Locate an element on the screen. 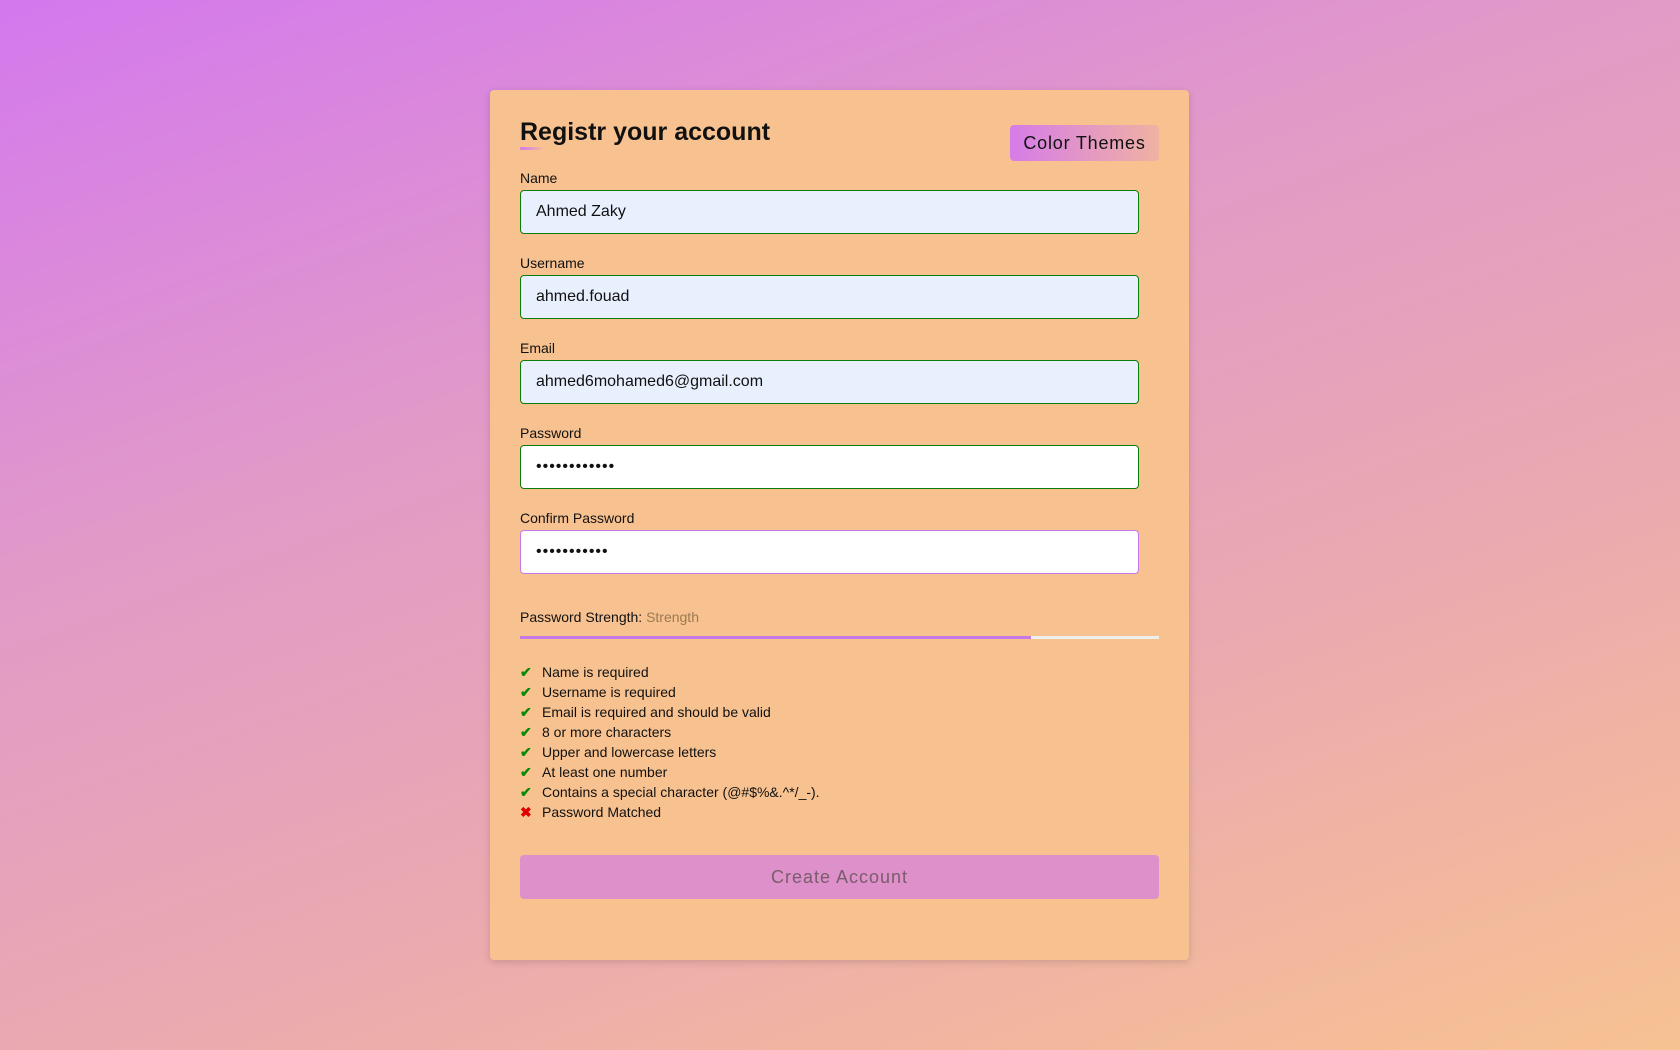 The height and width of the screenshot is (1050, 1680). validation-item: ✖ Password Matched is located at coordinates (670, 812).